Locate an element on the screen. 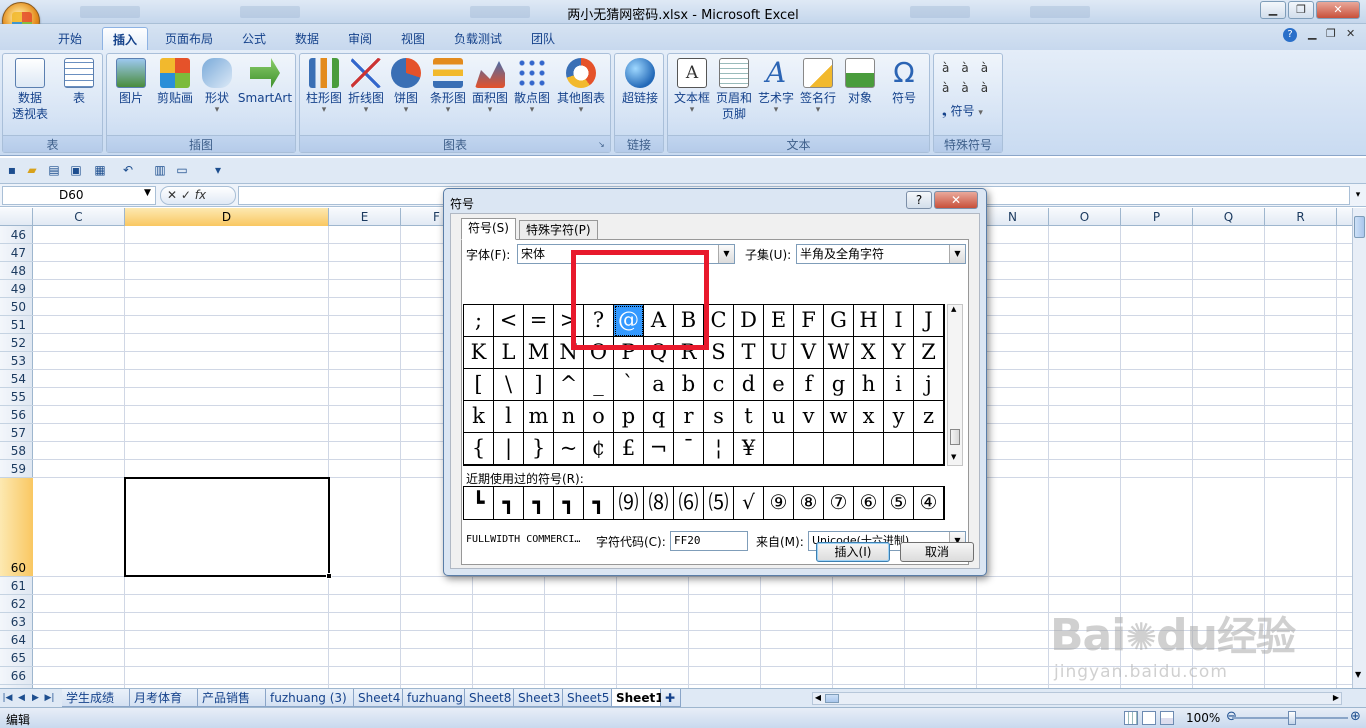  row-header: 62 is located at coordinates (16, 604).